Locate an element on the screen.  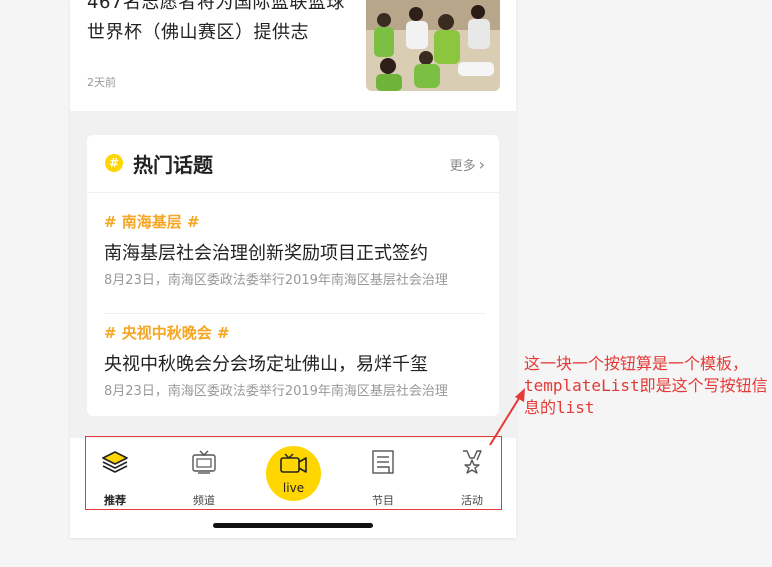
news-title: 467名志愿者将为国际篮联篮球世界杯（佛山赛区）提供志 is located at coordinates (218, 24).